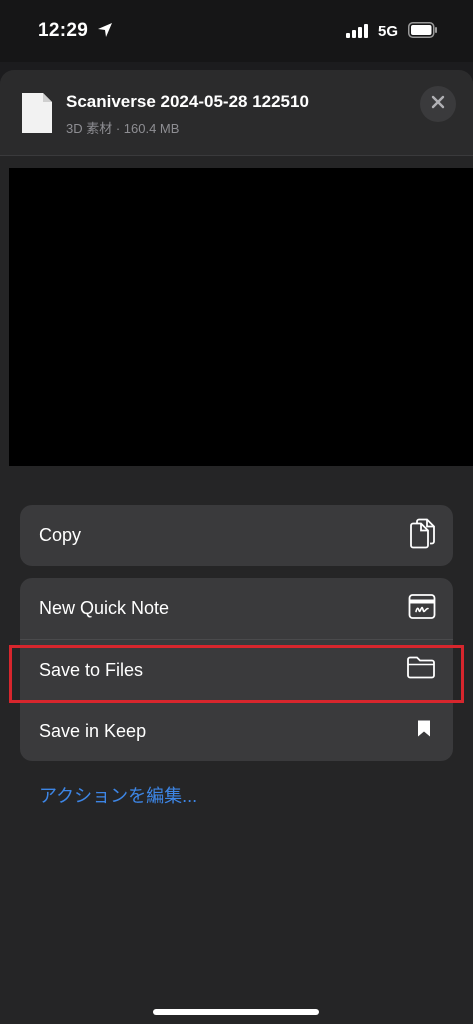  What do you see at coordinates (388, 31) in the screenshot?
I see `network-label: 5G` at bounding box center [388, 31].